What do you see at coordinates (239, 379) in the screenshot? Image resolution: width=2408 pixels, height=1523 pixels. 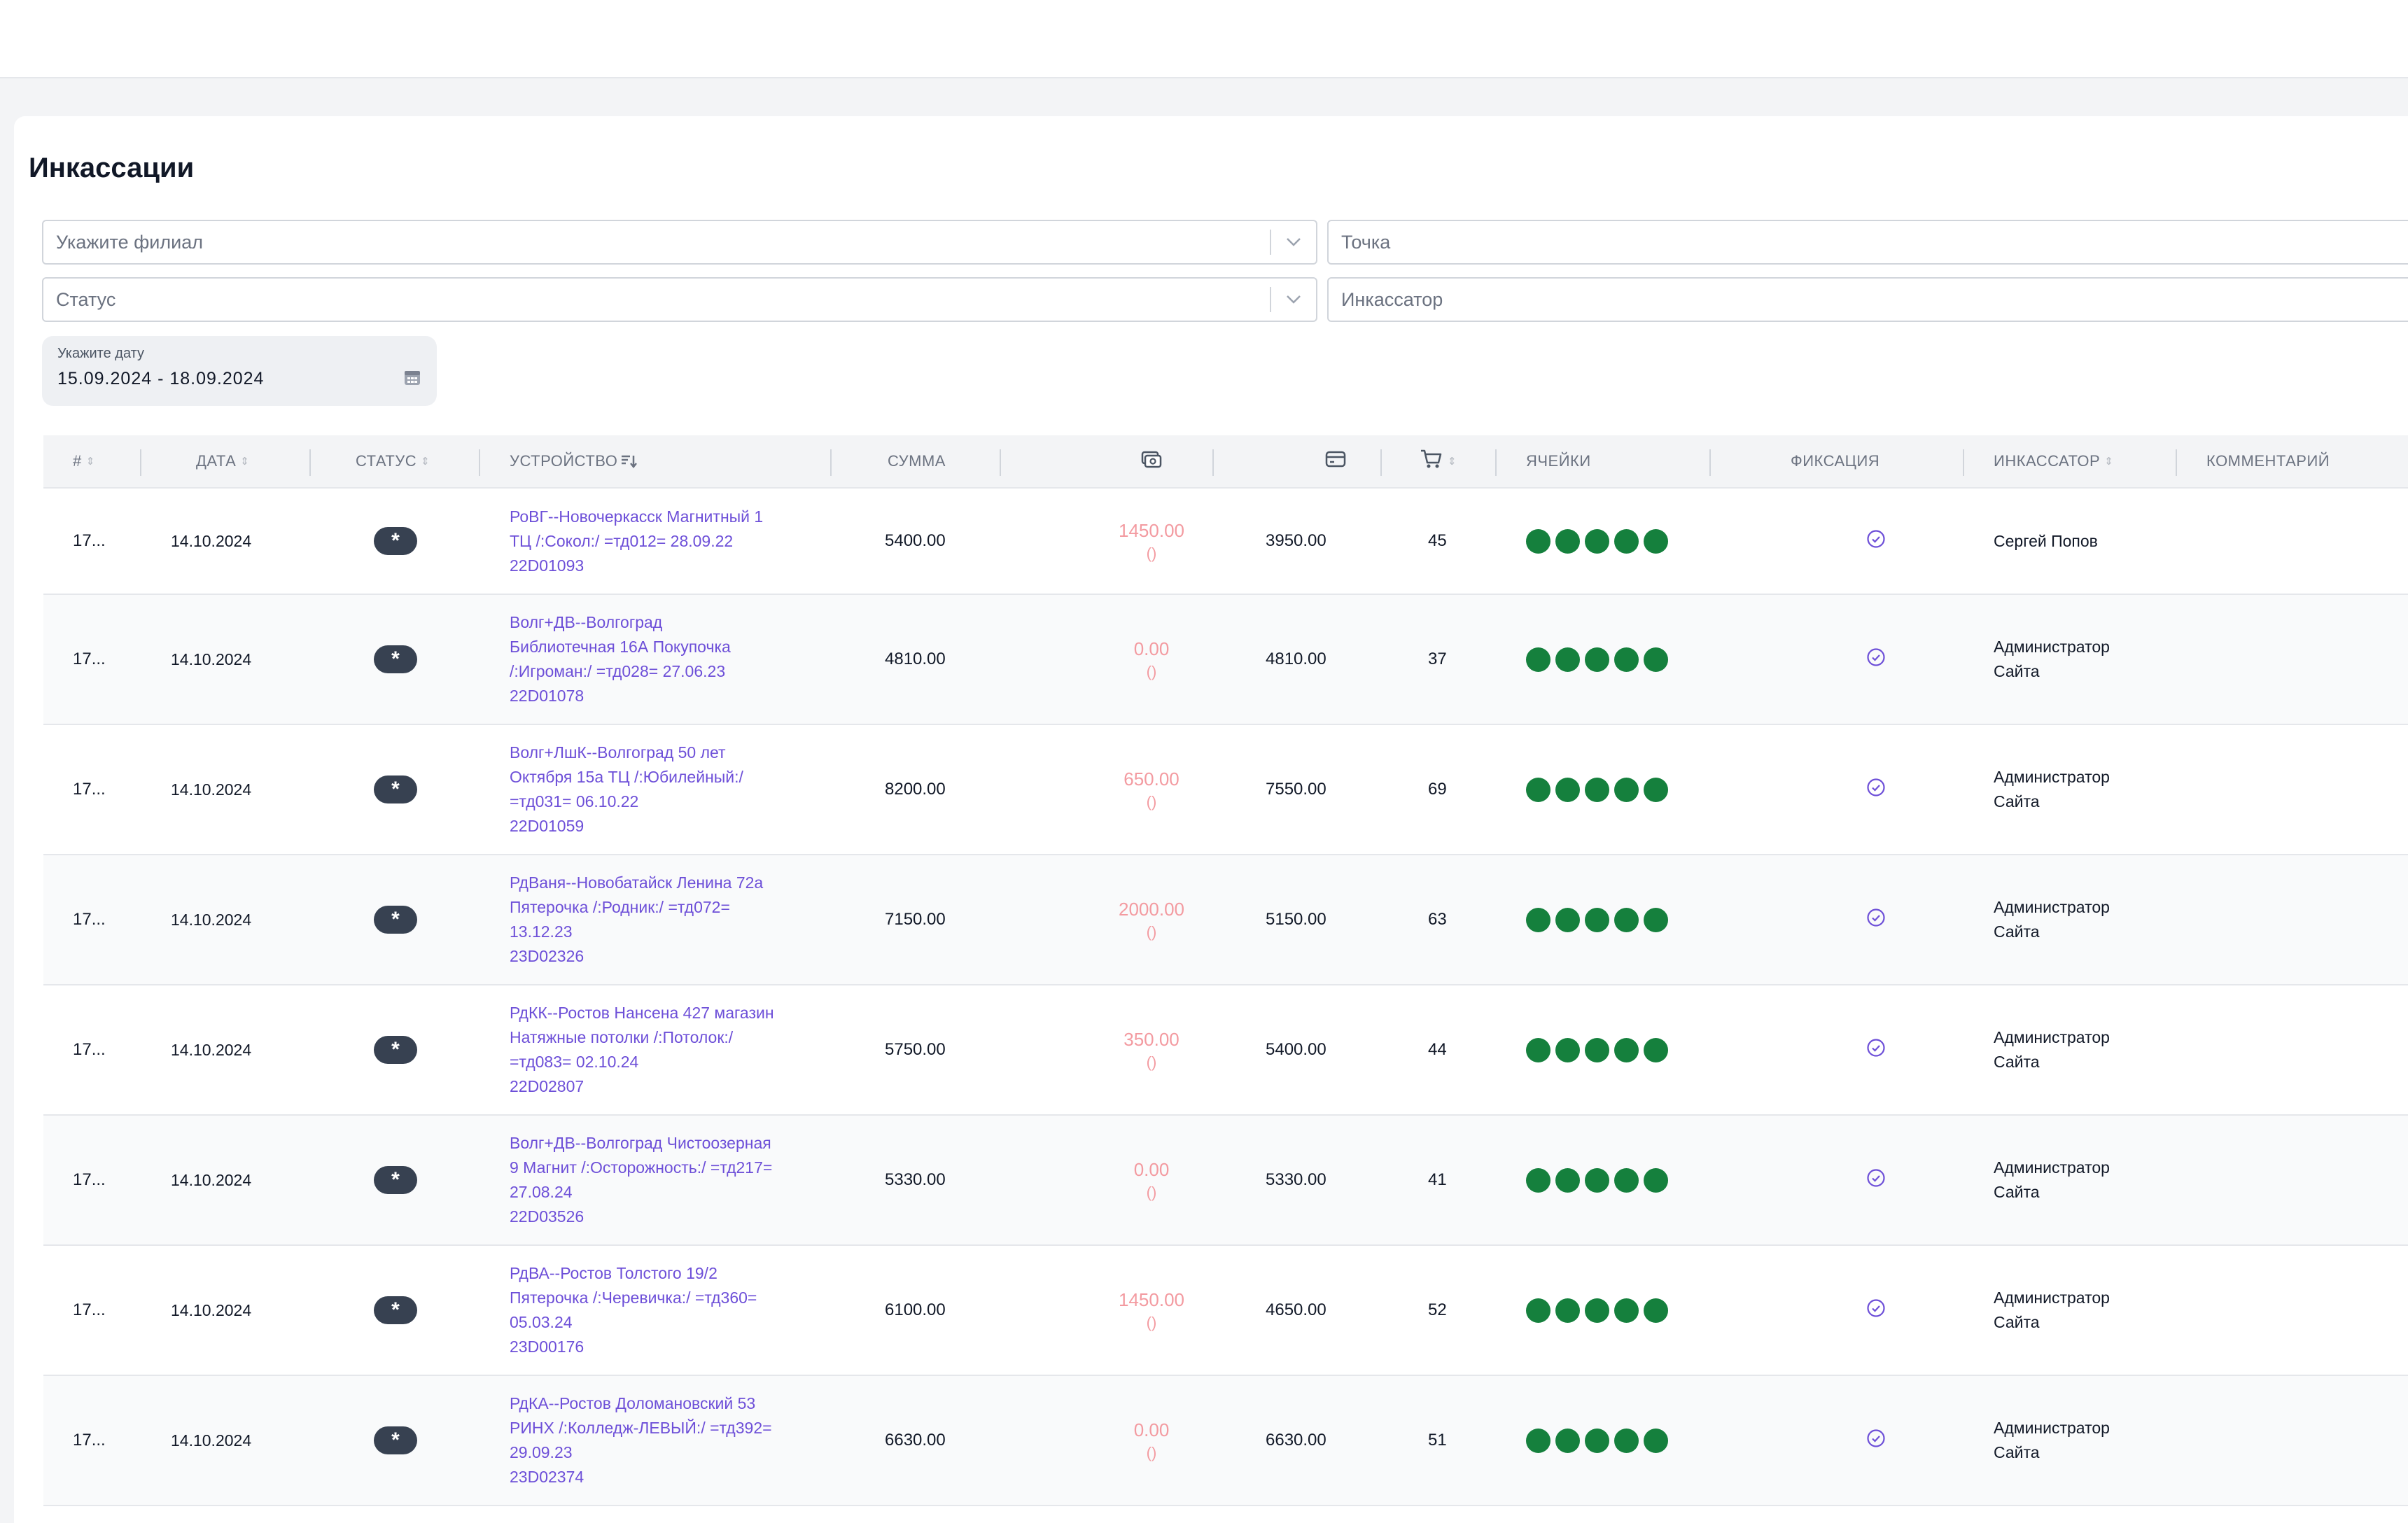 I see `date-range-value: 15.09.2024 - 18.09.2024` at bounding box center [239, 379].